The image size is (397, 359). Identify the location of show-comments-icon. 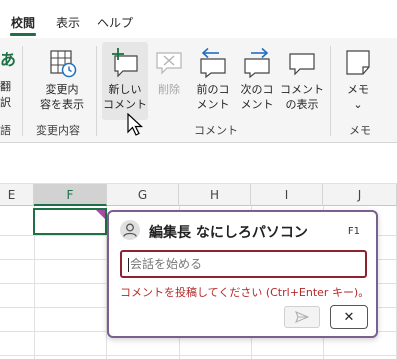
(302, 64).